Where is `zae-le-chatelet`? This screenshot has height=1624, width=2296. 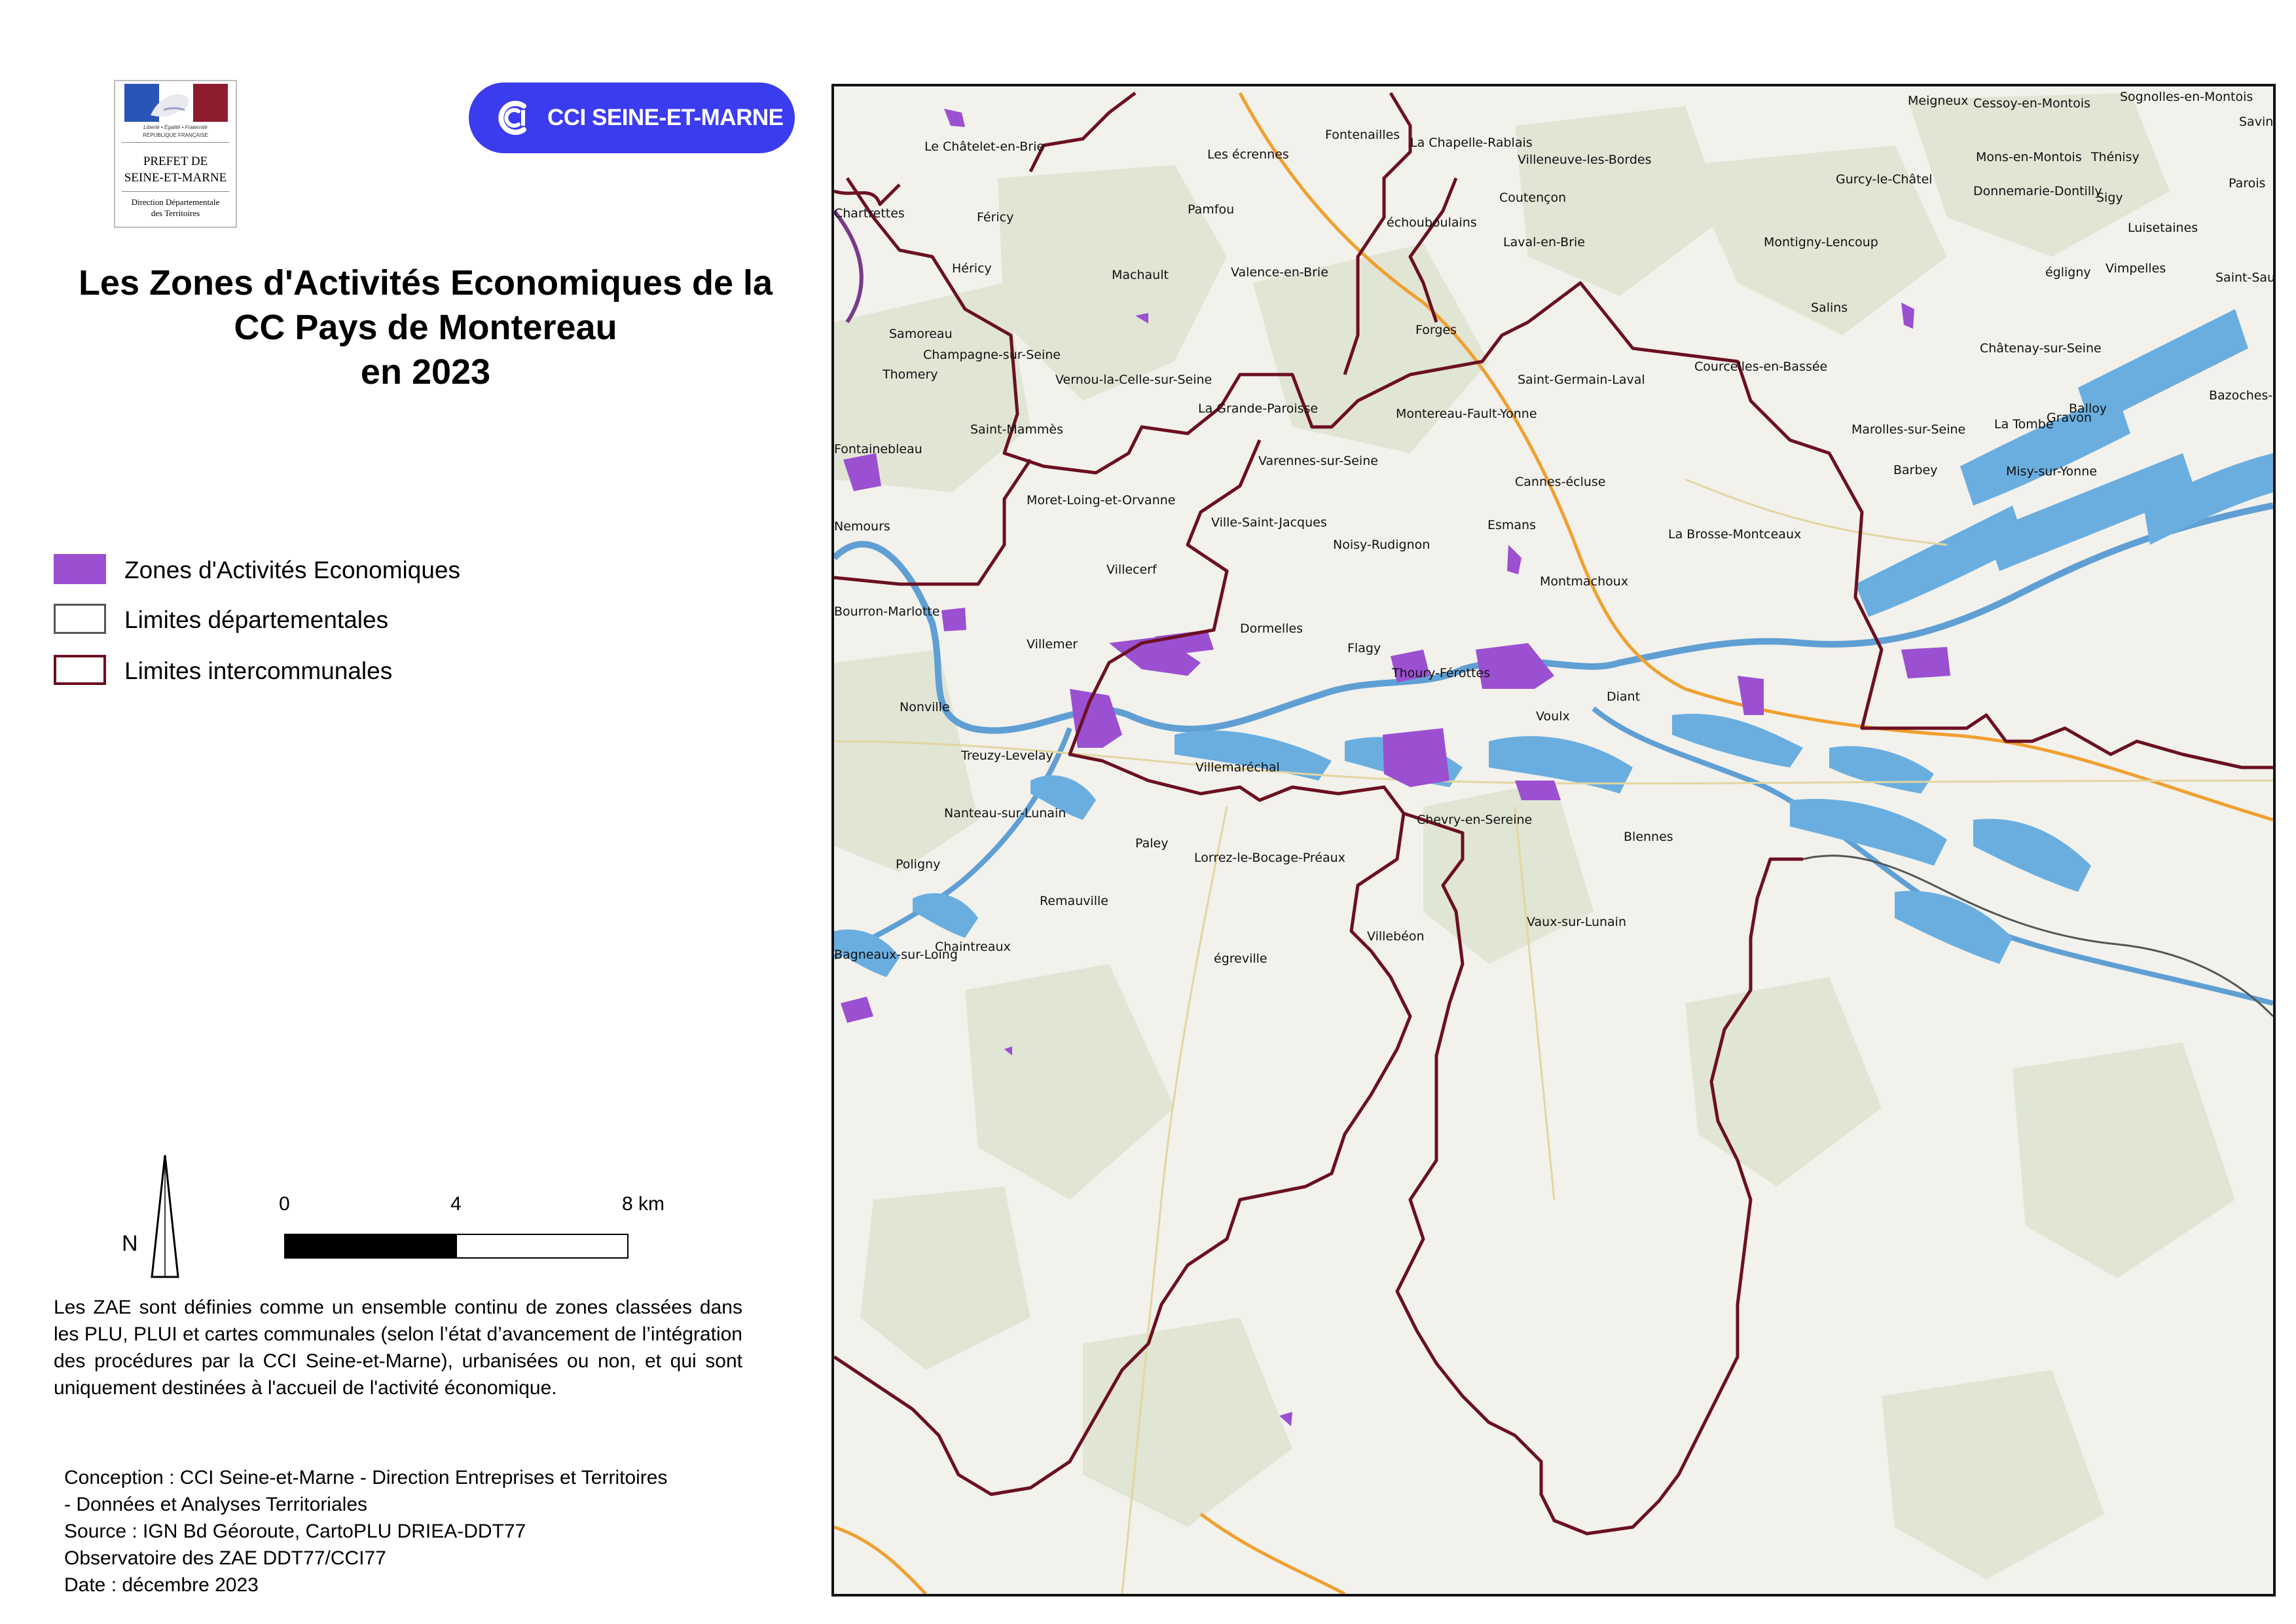 zae-le-chatelet is located at coordinates (954, 118).